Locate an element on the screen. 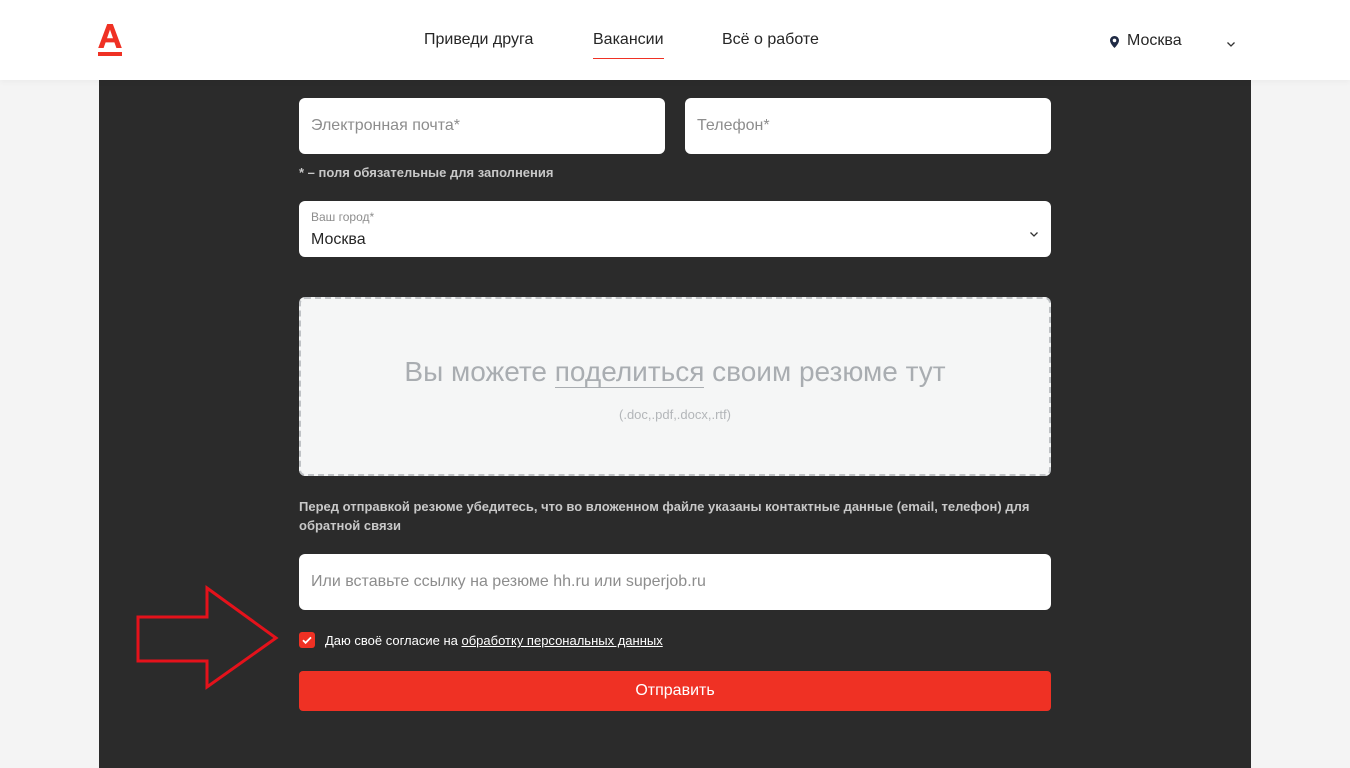  dropzone-title: Вы можете поделиться своим резюме тут is located at coordinates (675, 372).